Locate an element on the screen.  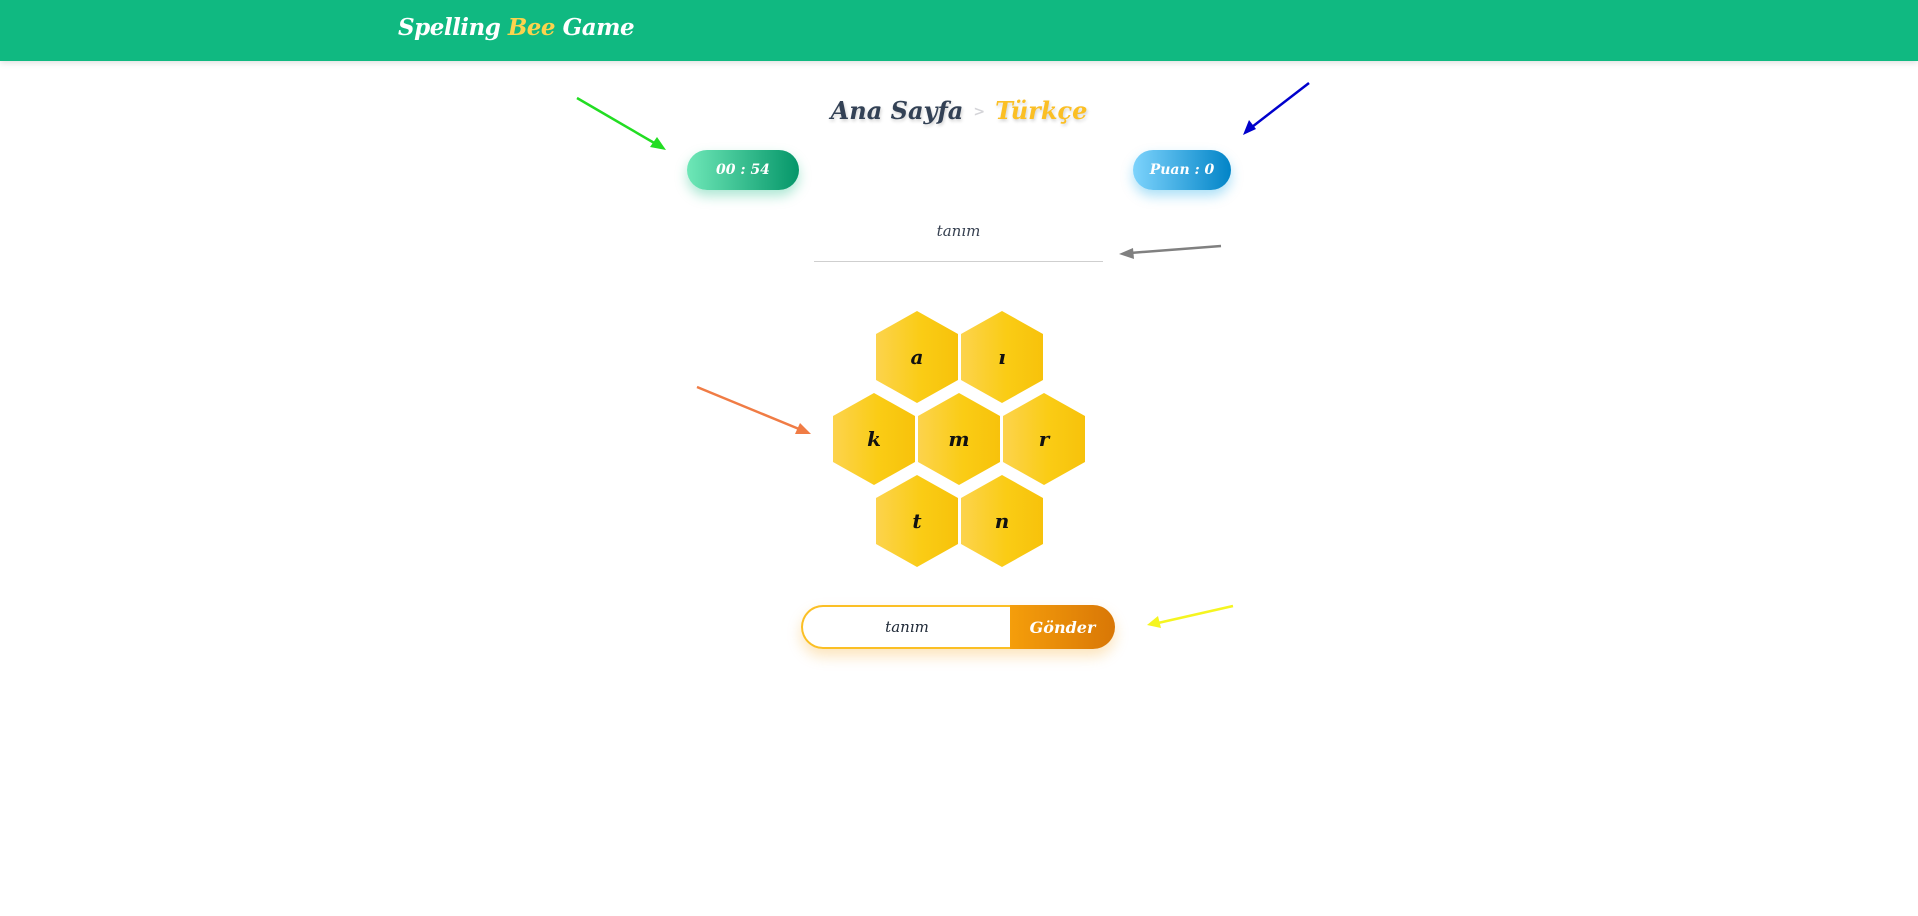
form-annotation-arrow is located at coordinates (1190, 616).